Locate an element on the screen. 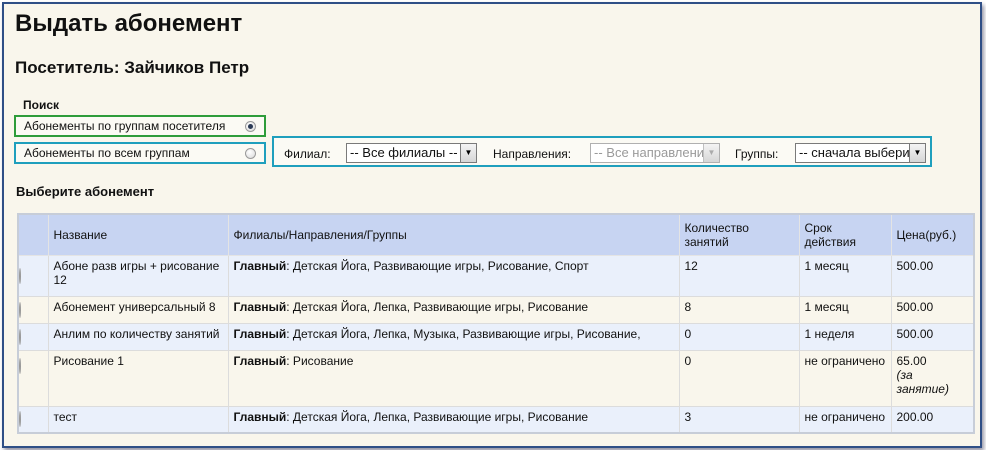 This screenshot has height=450, width=986. cell-price: 200.00 is located at coordinates (932, 419).